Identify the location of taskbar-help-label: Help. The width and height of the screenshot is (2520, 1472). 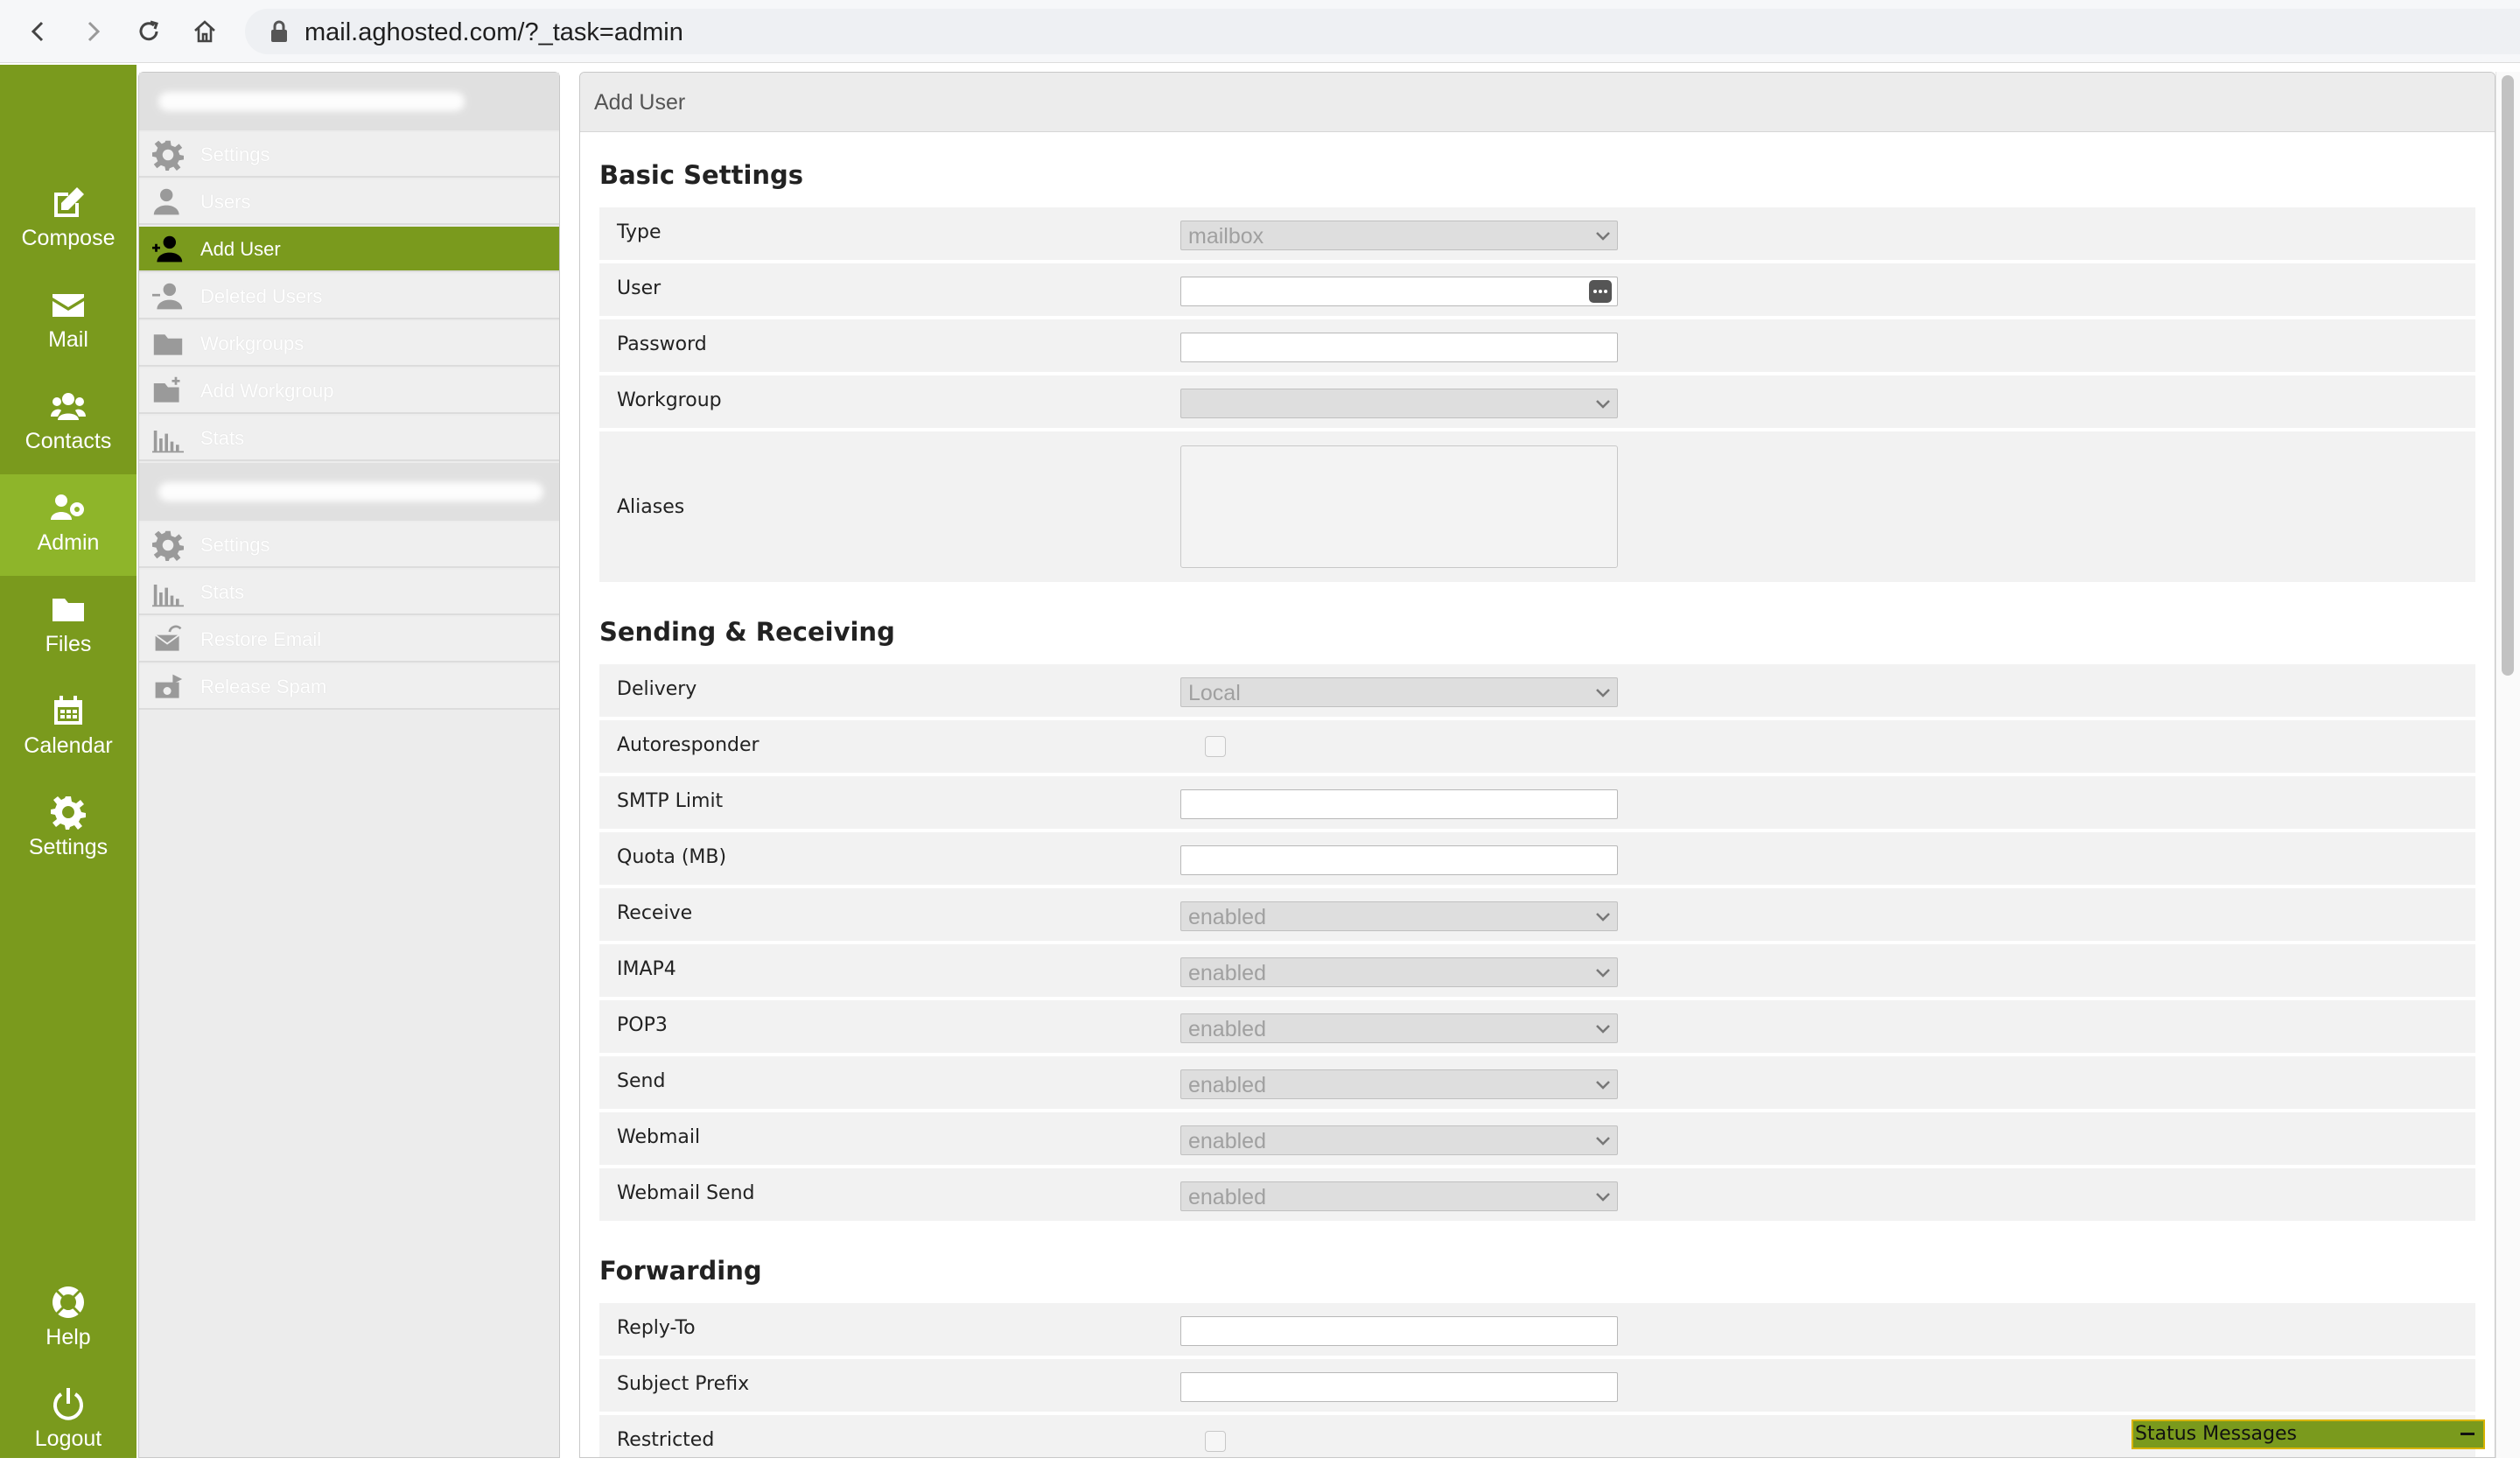
(68, 1337).